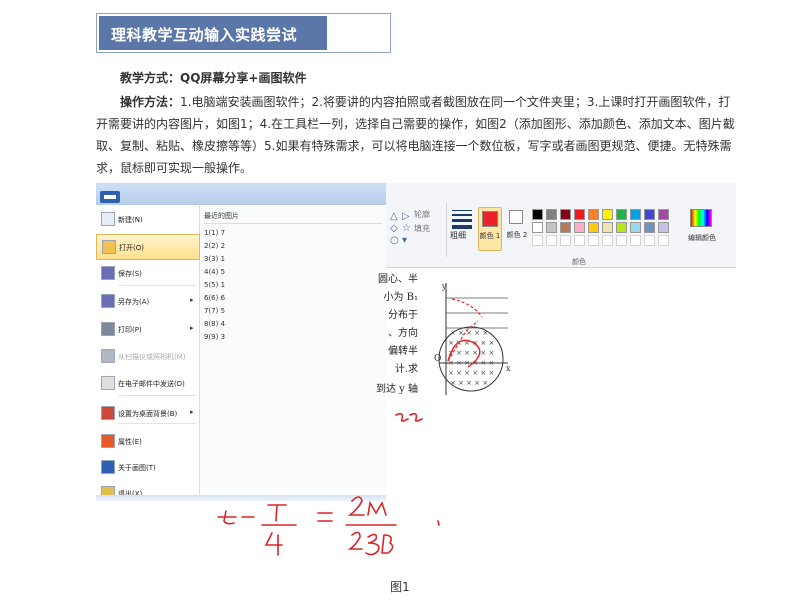 The width and height of the screenshot is (800, 603). I want to click on method-value: QQ屏幕分享+画图软件, so click(243, 78).